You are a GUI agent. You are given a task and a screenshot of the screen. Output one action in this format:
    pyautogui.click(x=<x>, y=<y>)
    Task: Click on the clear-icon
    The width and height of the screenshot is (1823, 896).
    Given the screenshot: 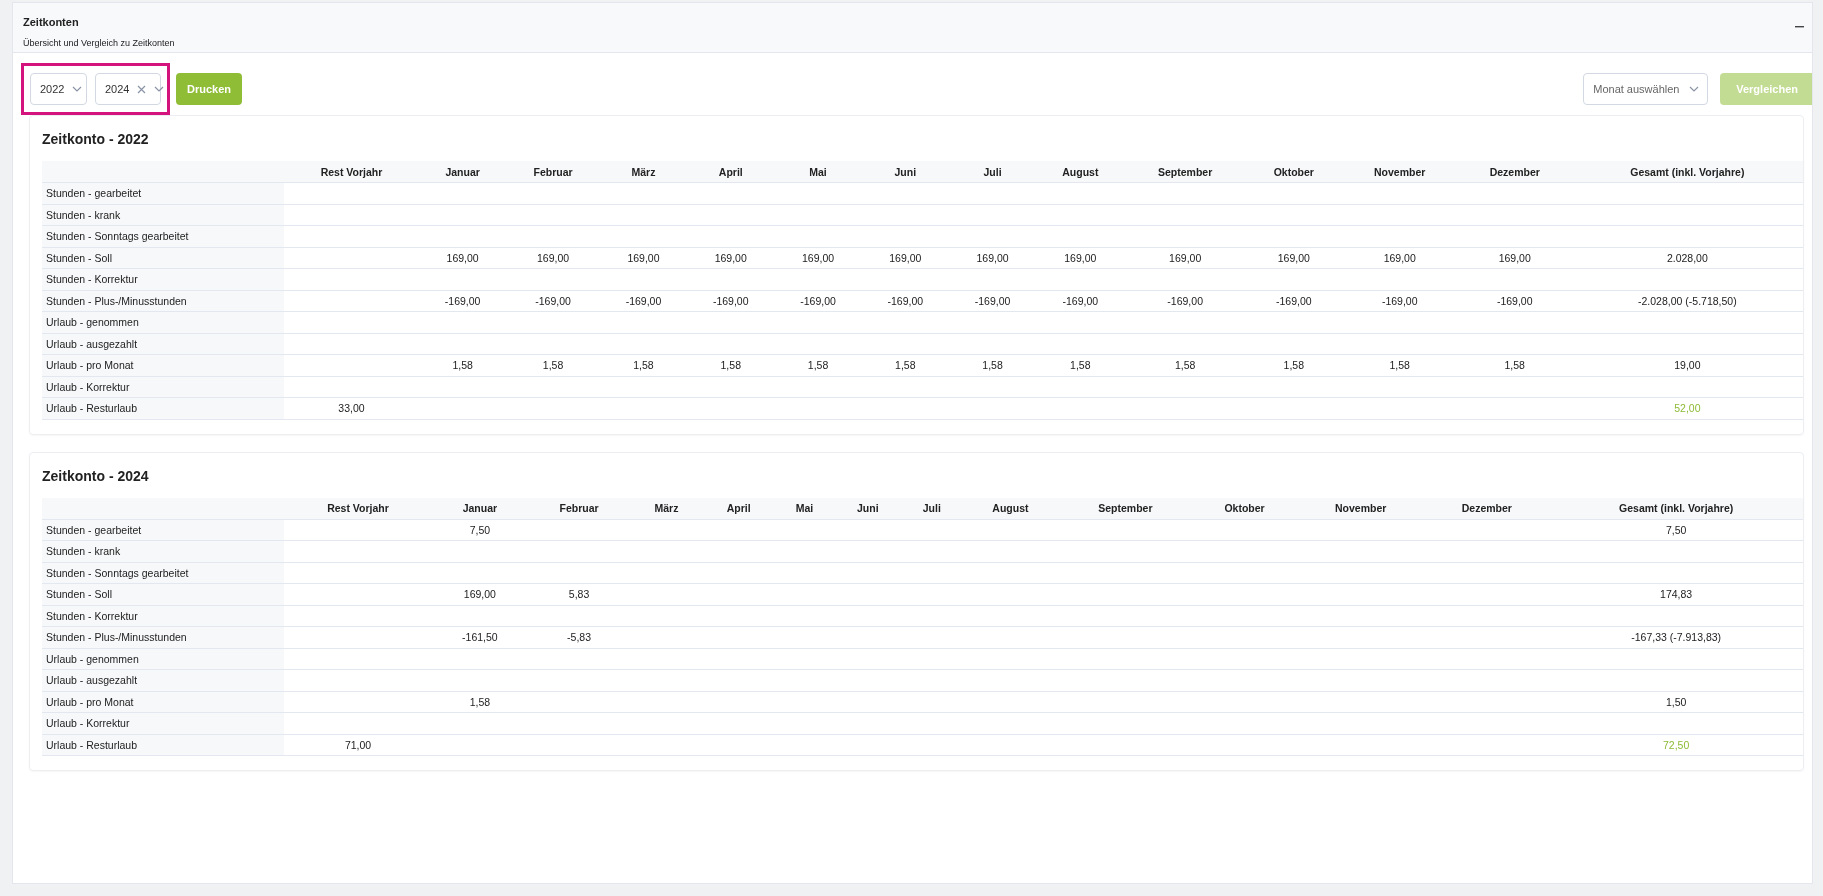 What is the action you would take?
    pyautogui.click(x=142, y=89)
    